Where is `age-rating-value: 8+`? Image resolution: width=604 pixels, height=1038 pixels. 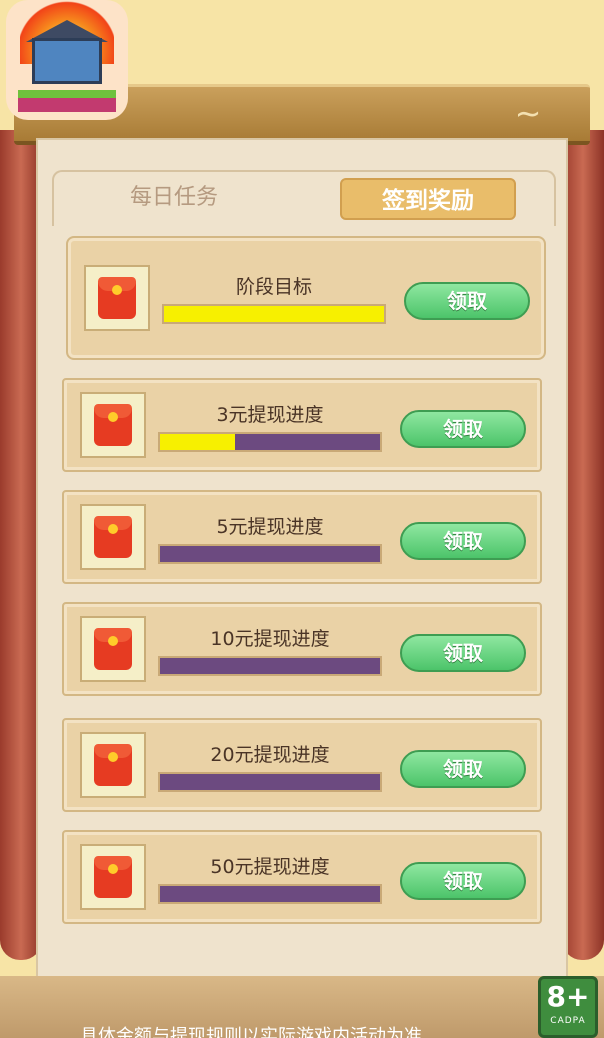
age-rating-value: 8+ is located at coordinates (568, 996).